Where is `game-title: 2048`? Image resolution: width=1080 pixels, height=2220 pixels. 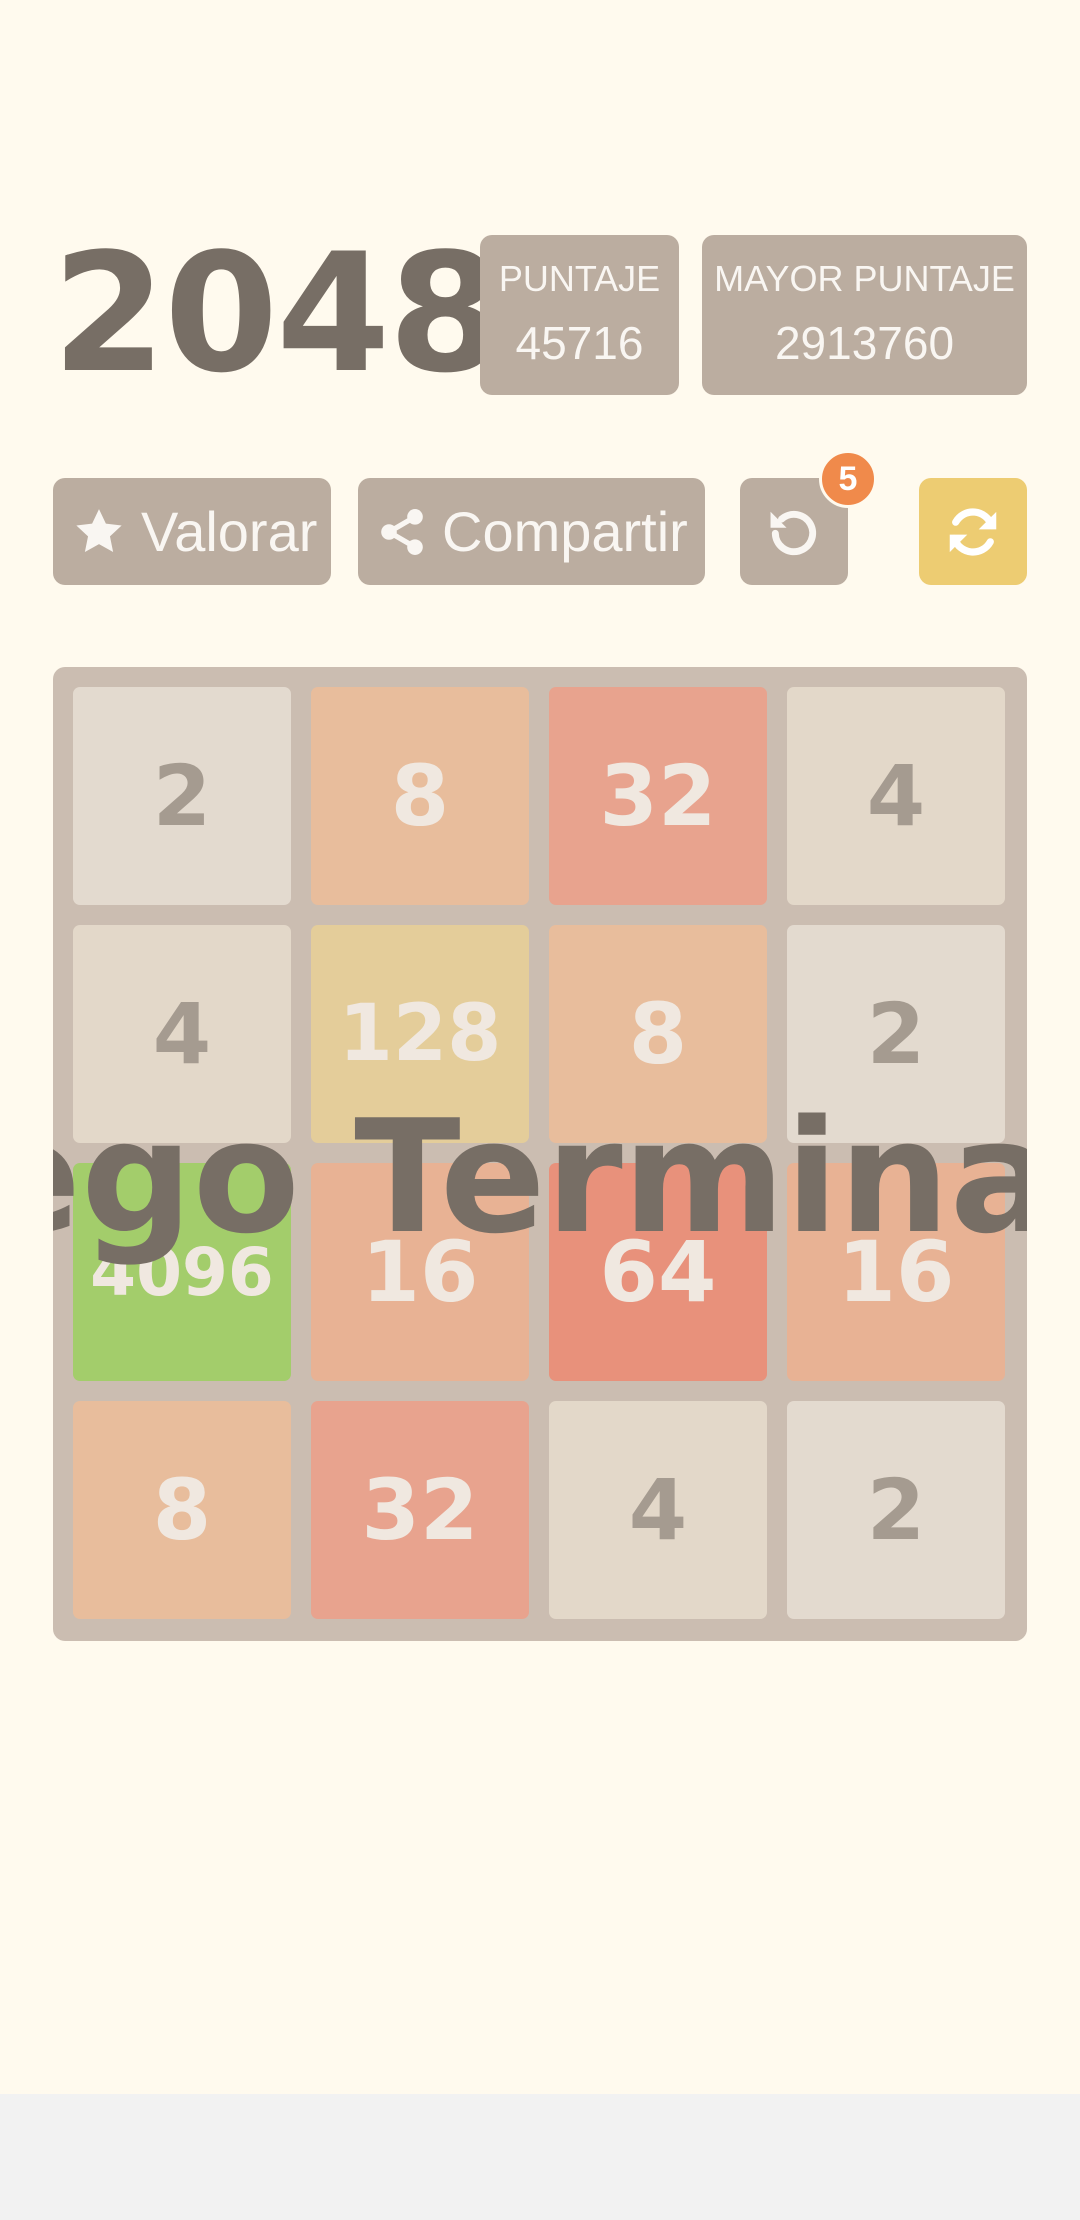 game-title: 2048 is located at coordinates (277, 313).